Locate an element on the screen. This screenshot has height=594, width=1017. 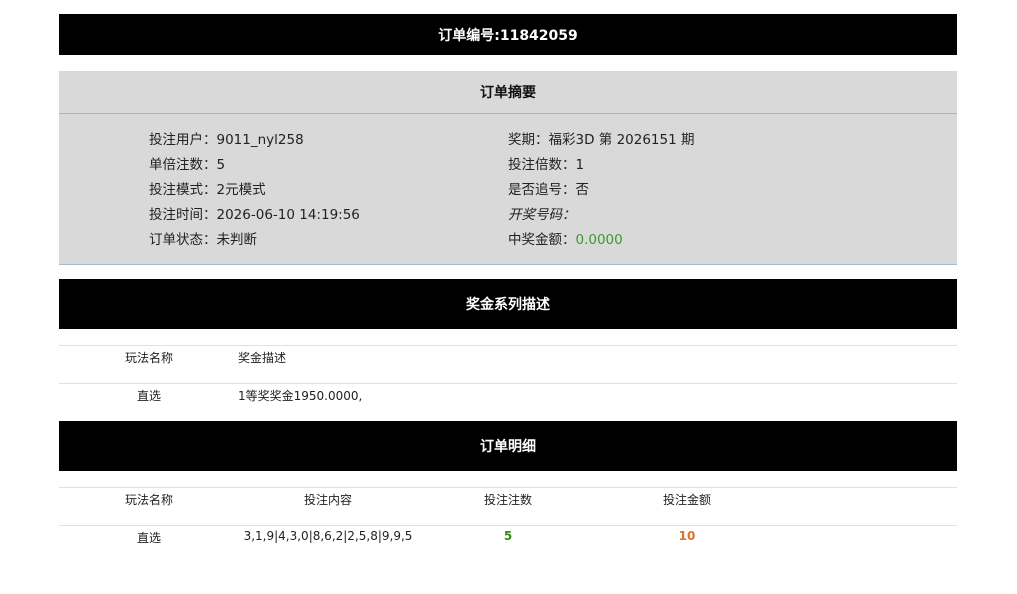
prize-section-title: 奖金系列描述 is located at coordinates (508, 305).